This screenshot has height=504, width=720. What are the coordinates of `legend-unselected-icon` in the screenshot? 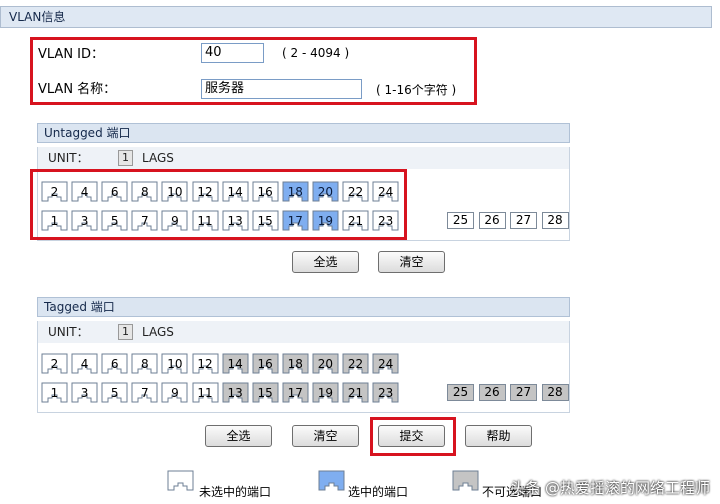 It's located at (180, 480).